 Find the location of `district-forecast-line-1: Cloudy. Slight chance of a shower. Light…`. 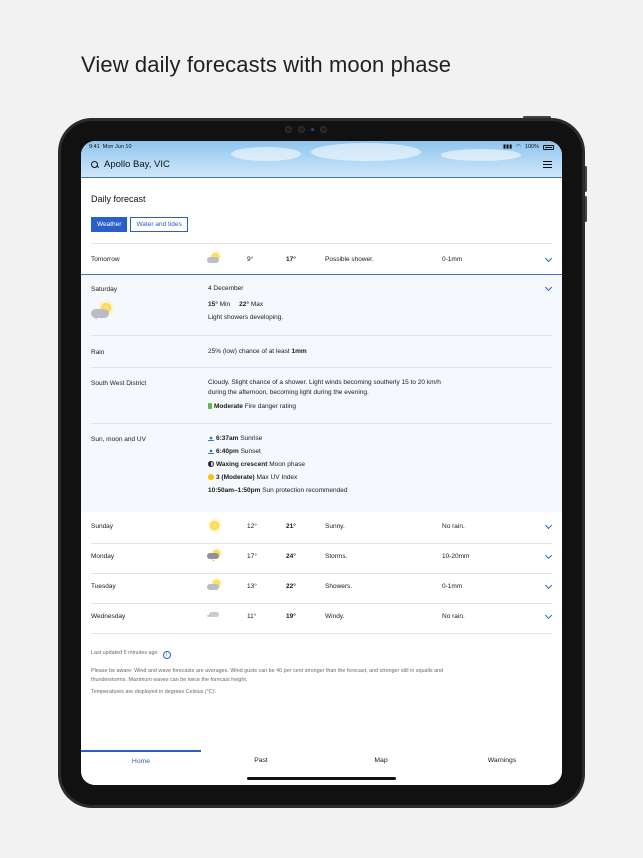

district-forecast-line-1: Cloudy. Slight chance of a shower. Light… is located at coordinates (324, 382).